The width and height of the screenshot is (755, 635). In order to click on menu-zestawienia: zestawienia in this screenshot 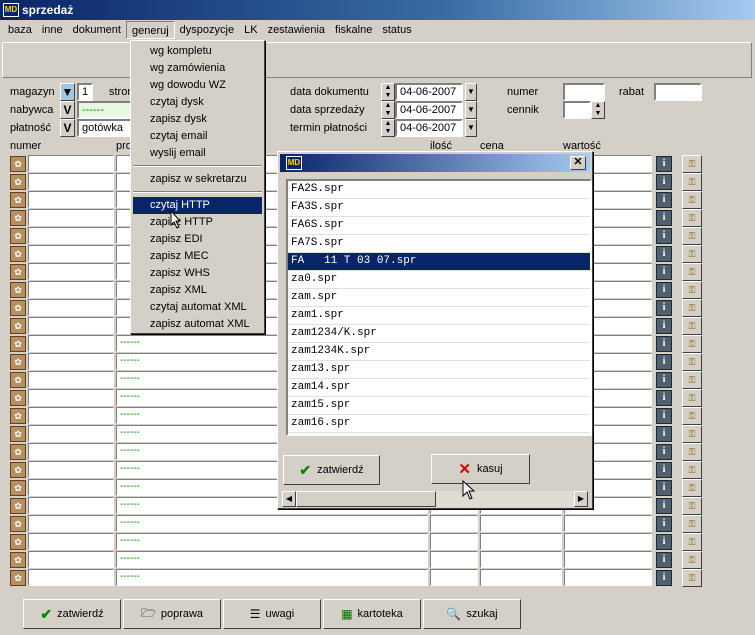, I will do `click(296, 30)`.